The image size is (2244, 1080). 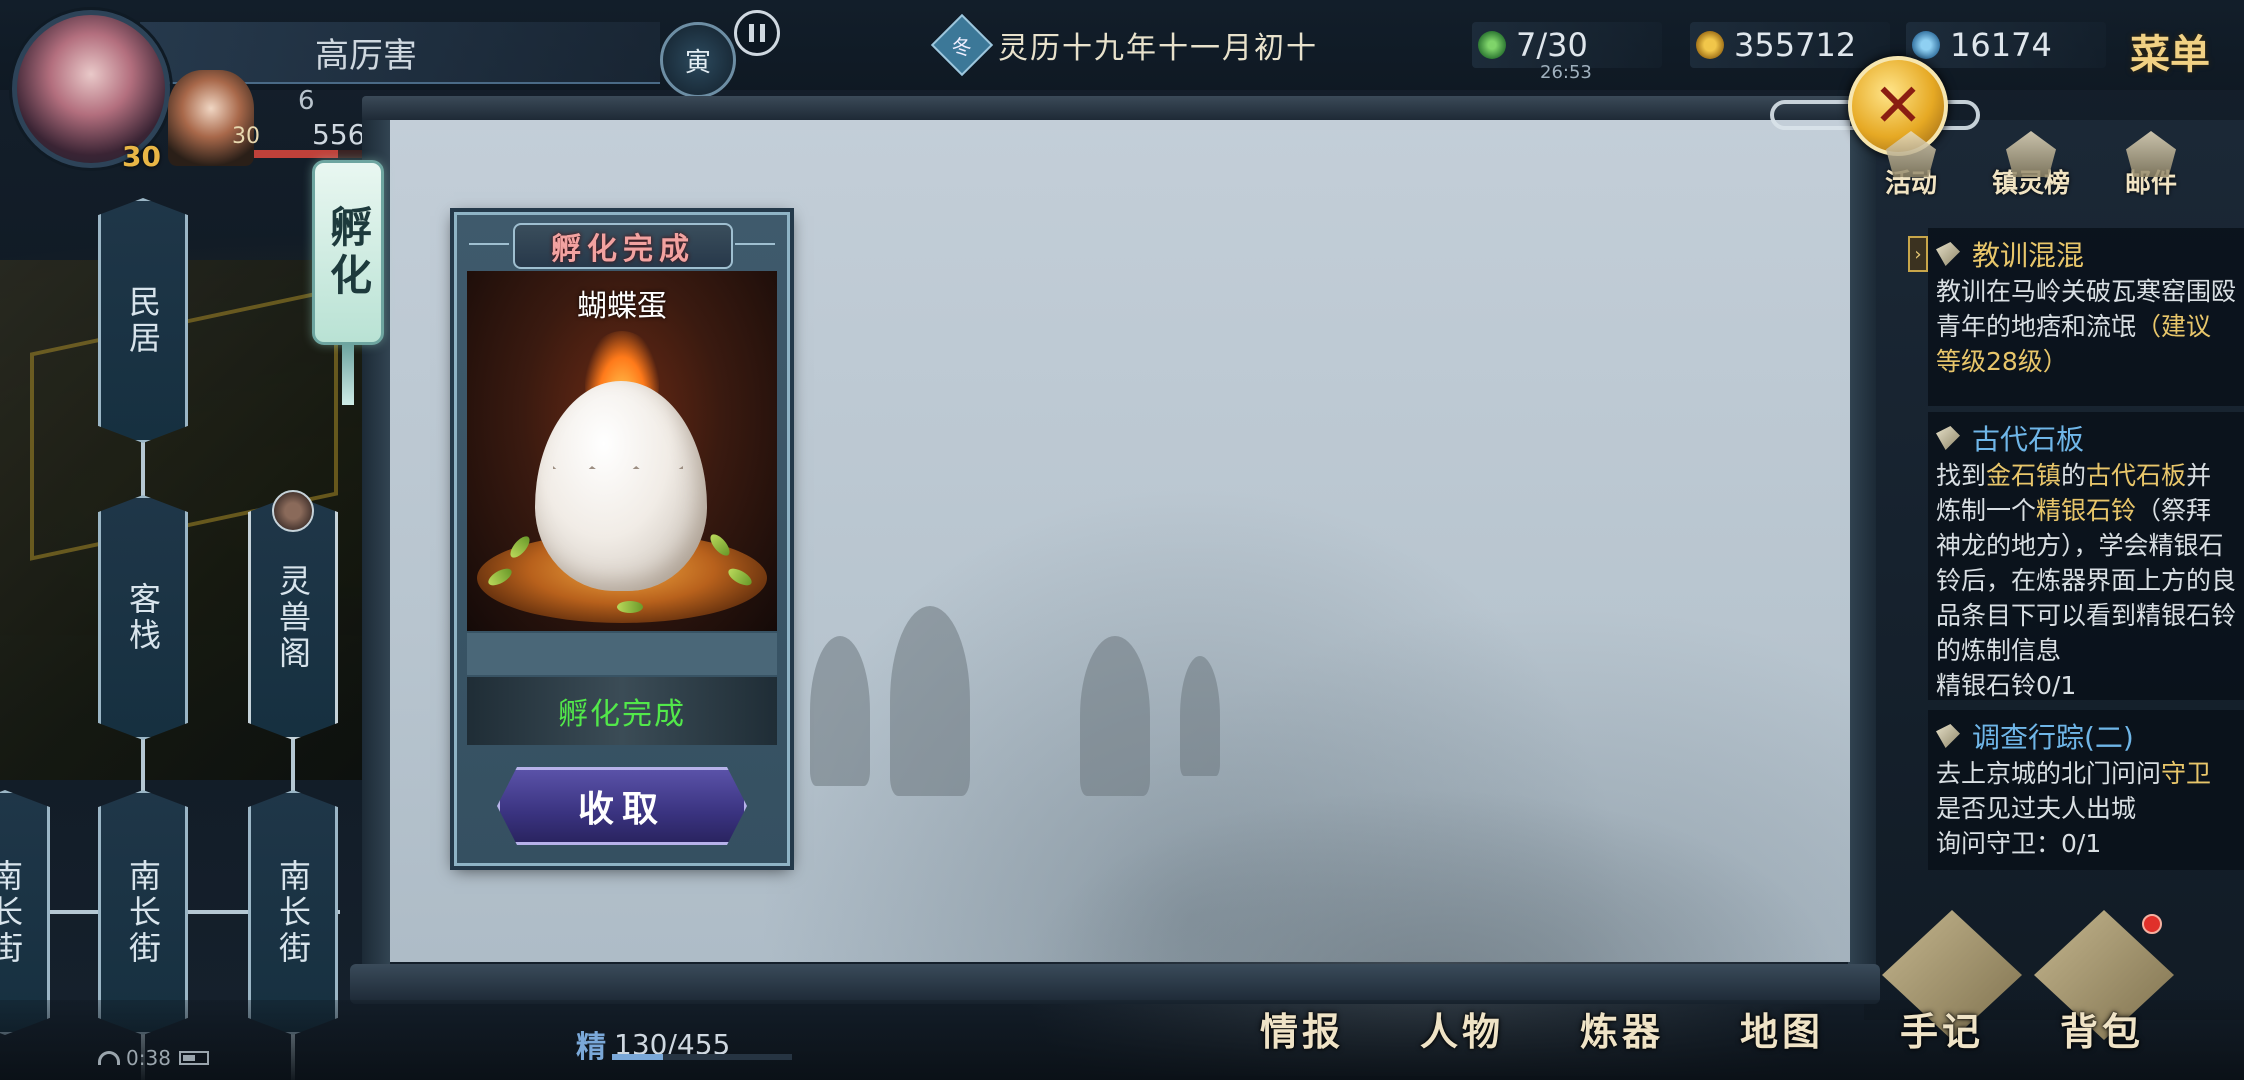 I want to click on location-label: 客栈, so click(x=143, y=617).